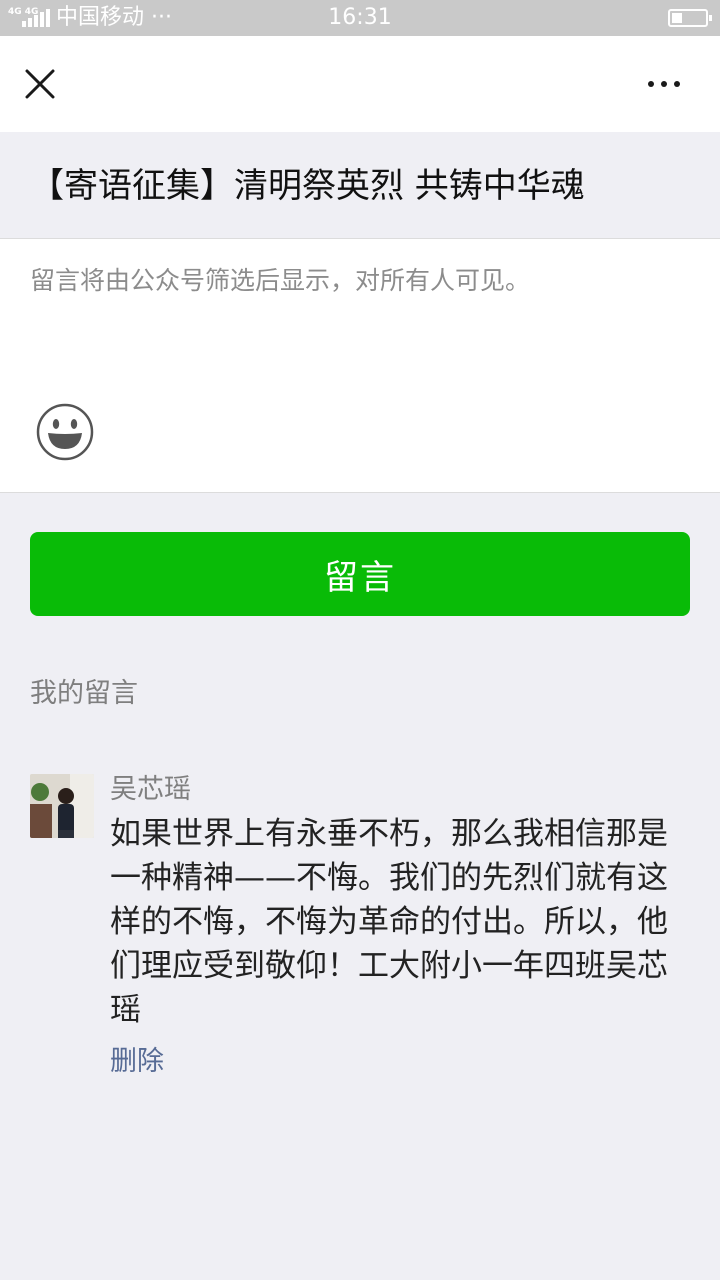 The width and height of the screenshot is (720, 1280). I want to click on clock: 16:31, so click(360, 17).